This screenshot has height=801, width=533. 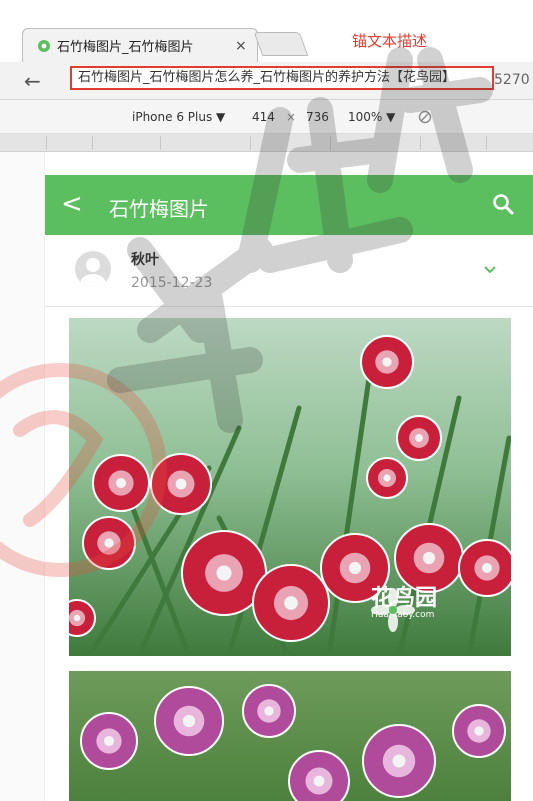 I want to click on photo-watermark: 花鸟园 Huaniaoy.com, so click(x=404, y=610).